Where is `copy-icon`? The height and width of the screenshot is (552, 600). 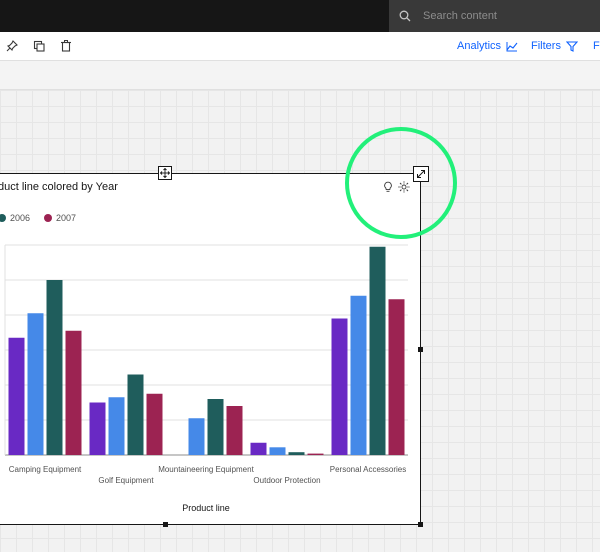
copy-icon is located at coordinates (39, 46).